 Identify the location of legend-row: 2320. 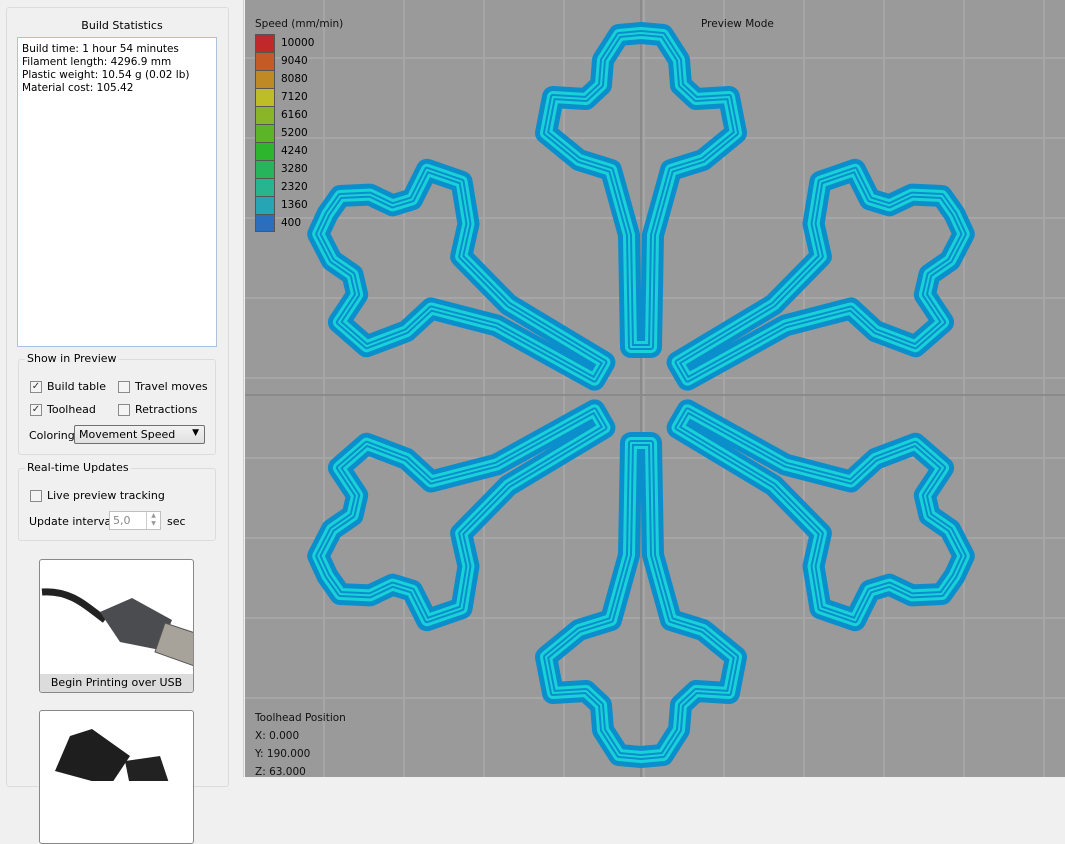
(284, 187).